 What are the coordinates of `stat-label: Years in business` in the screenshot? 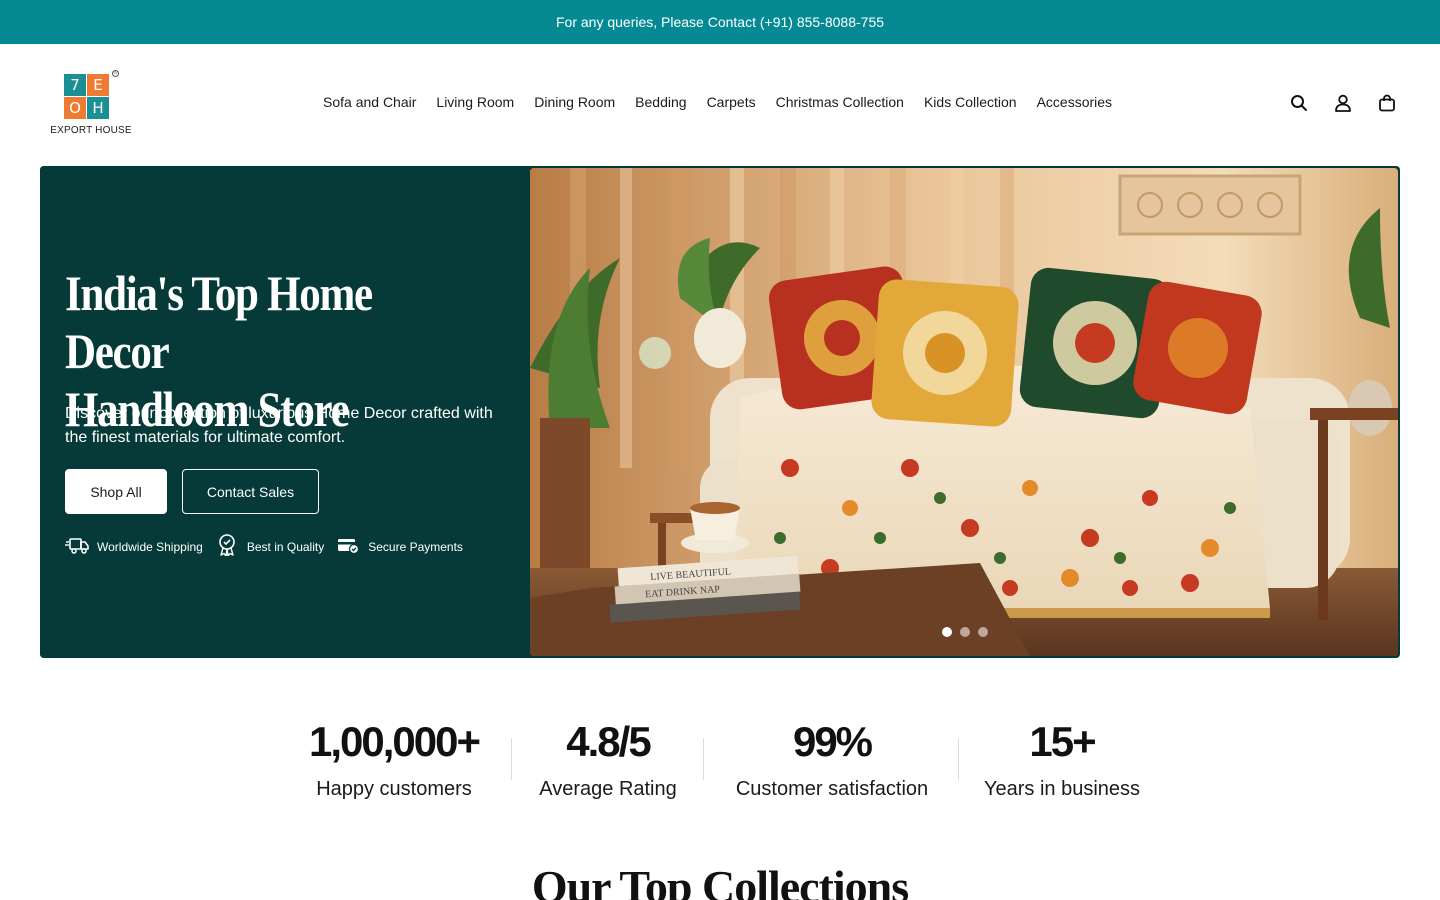 It's located at (1062, 789).